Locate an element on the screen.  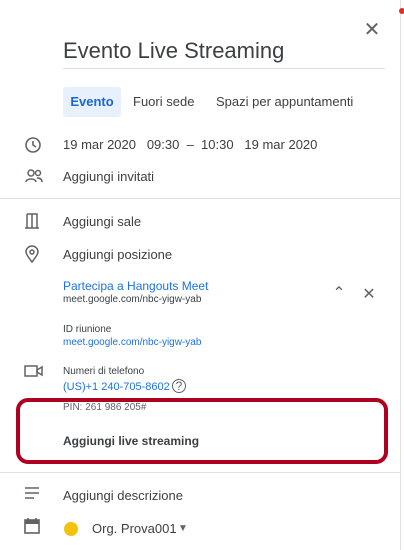
chevron-up-icon: ⌃ is located at coordinates (339, 294).